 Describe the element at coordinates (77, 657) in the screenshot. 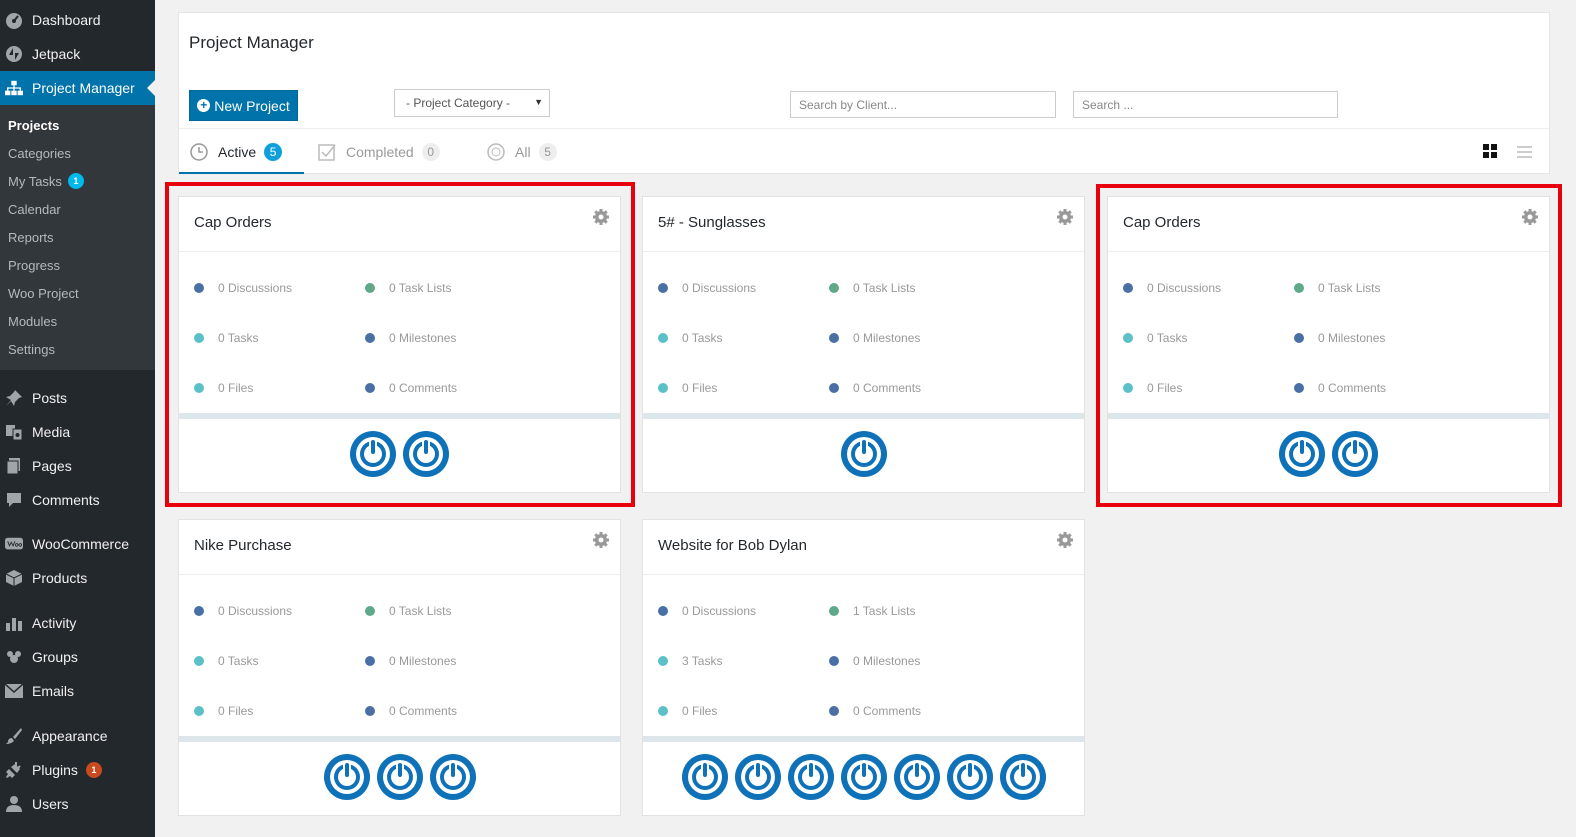

I see `sidebar-item-groups: Groups` at that location.